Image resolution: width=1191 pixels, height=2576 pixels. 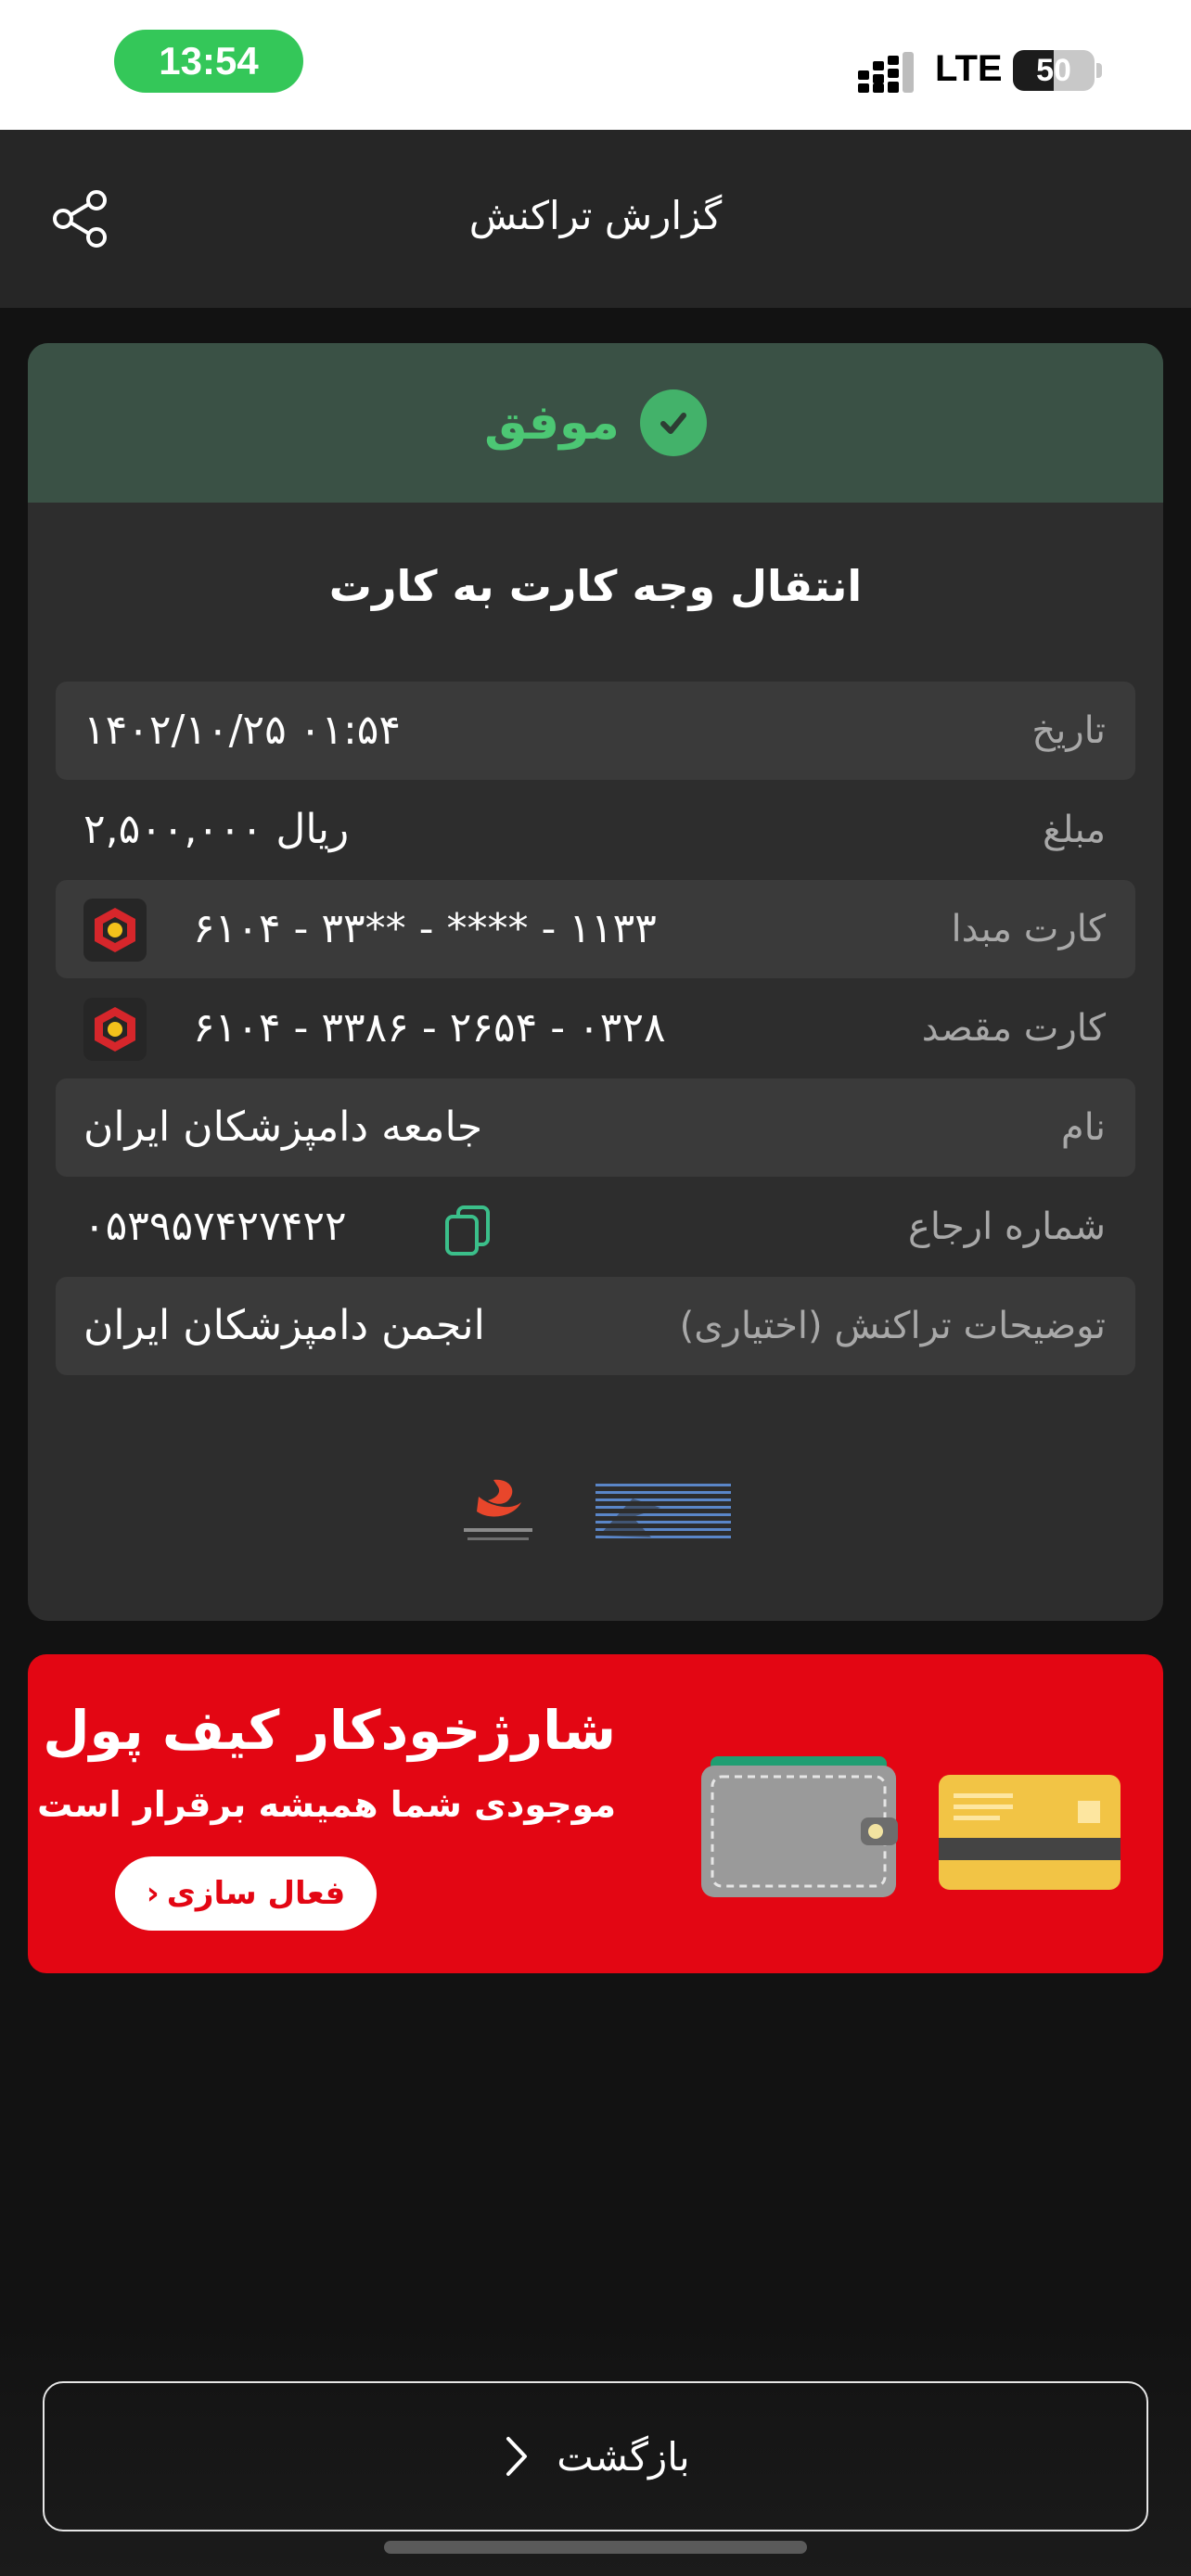 I want to click on network-type: LTE, so click(x=969, y=68).